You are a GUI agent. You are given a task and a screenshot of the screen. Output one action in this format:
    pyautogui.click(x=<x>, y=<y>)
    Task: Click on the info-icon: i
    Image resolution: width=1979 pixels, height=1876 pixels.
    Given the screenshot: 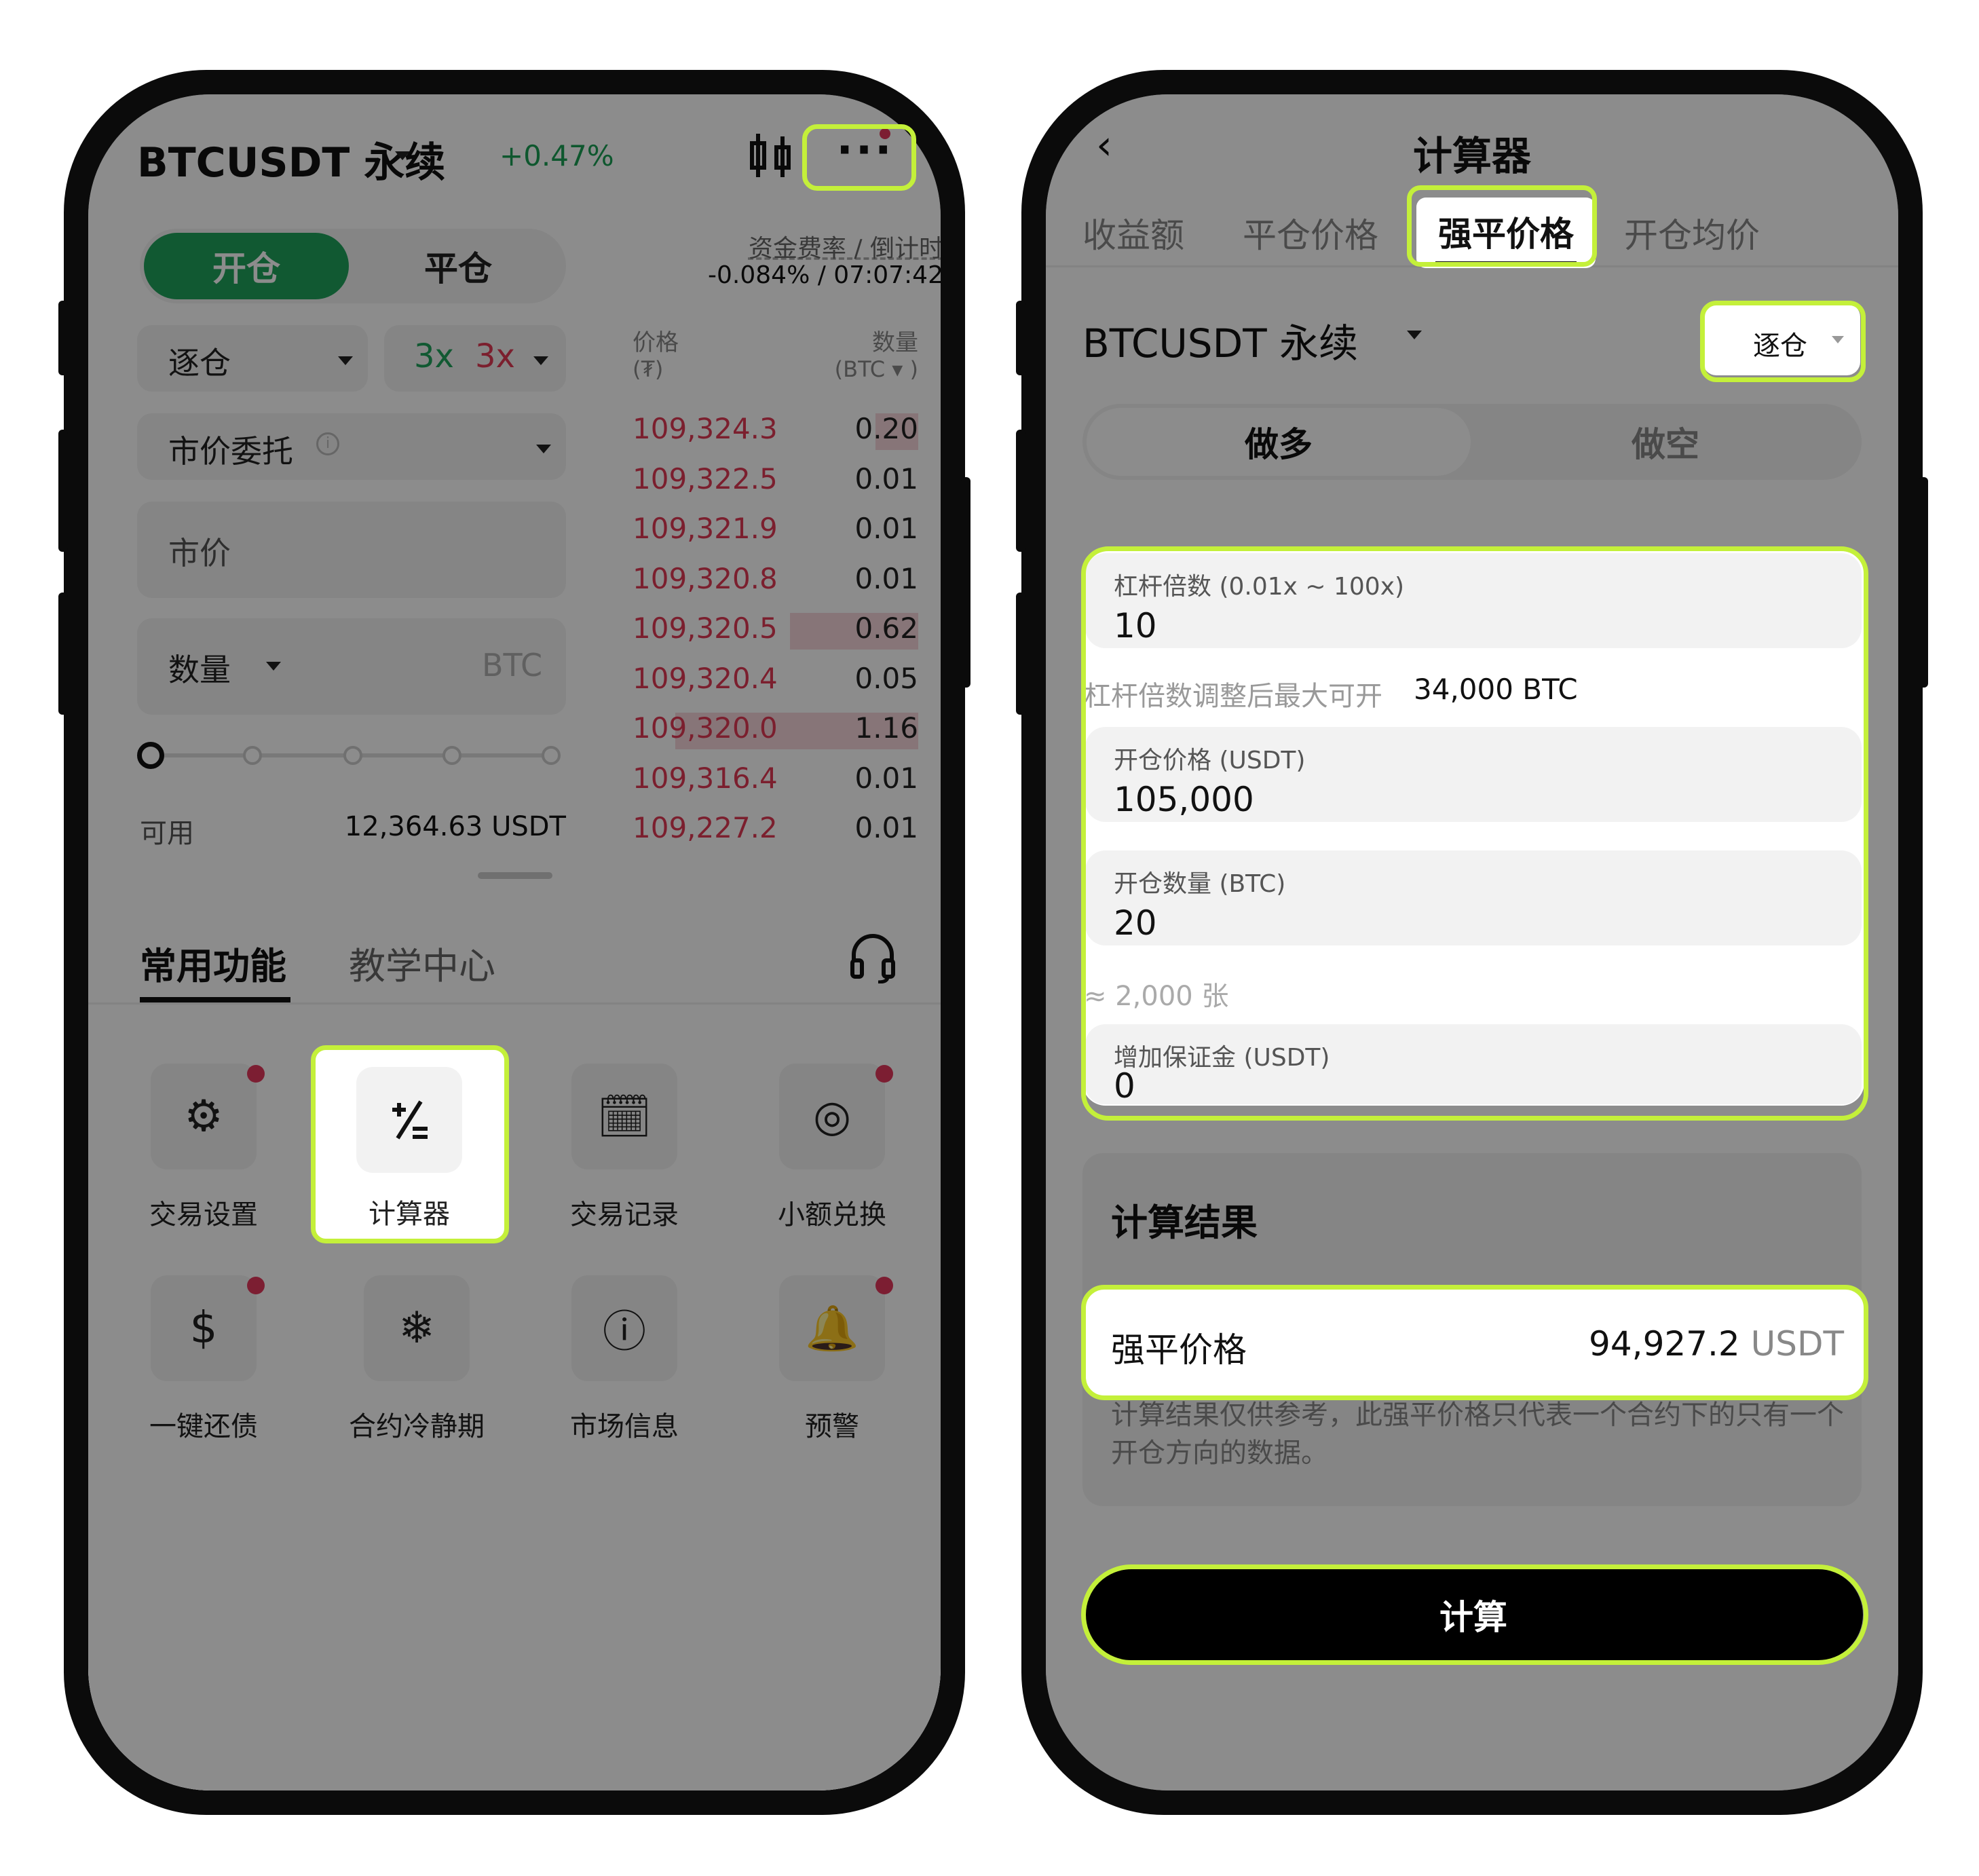 What is the action you would take?
    pyautogui.click(x=327, y=443)
    